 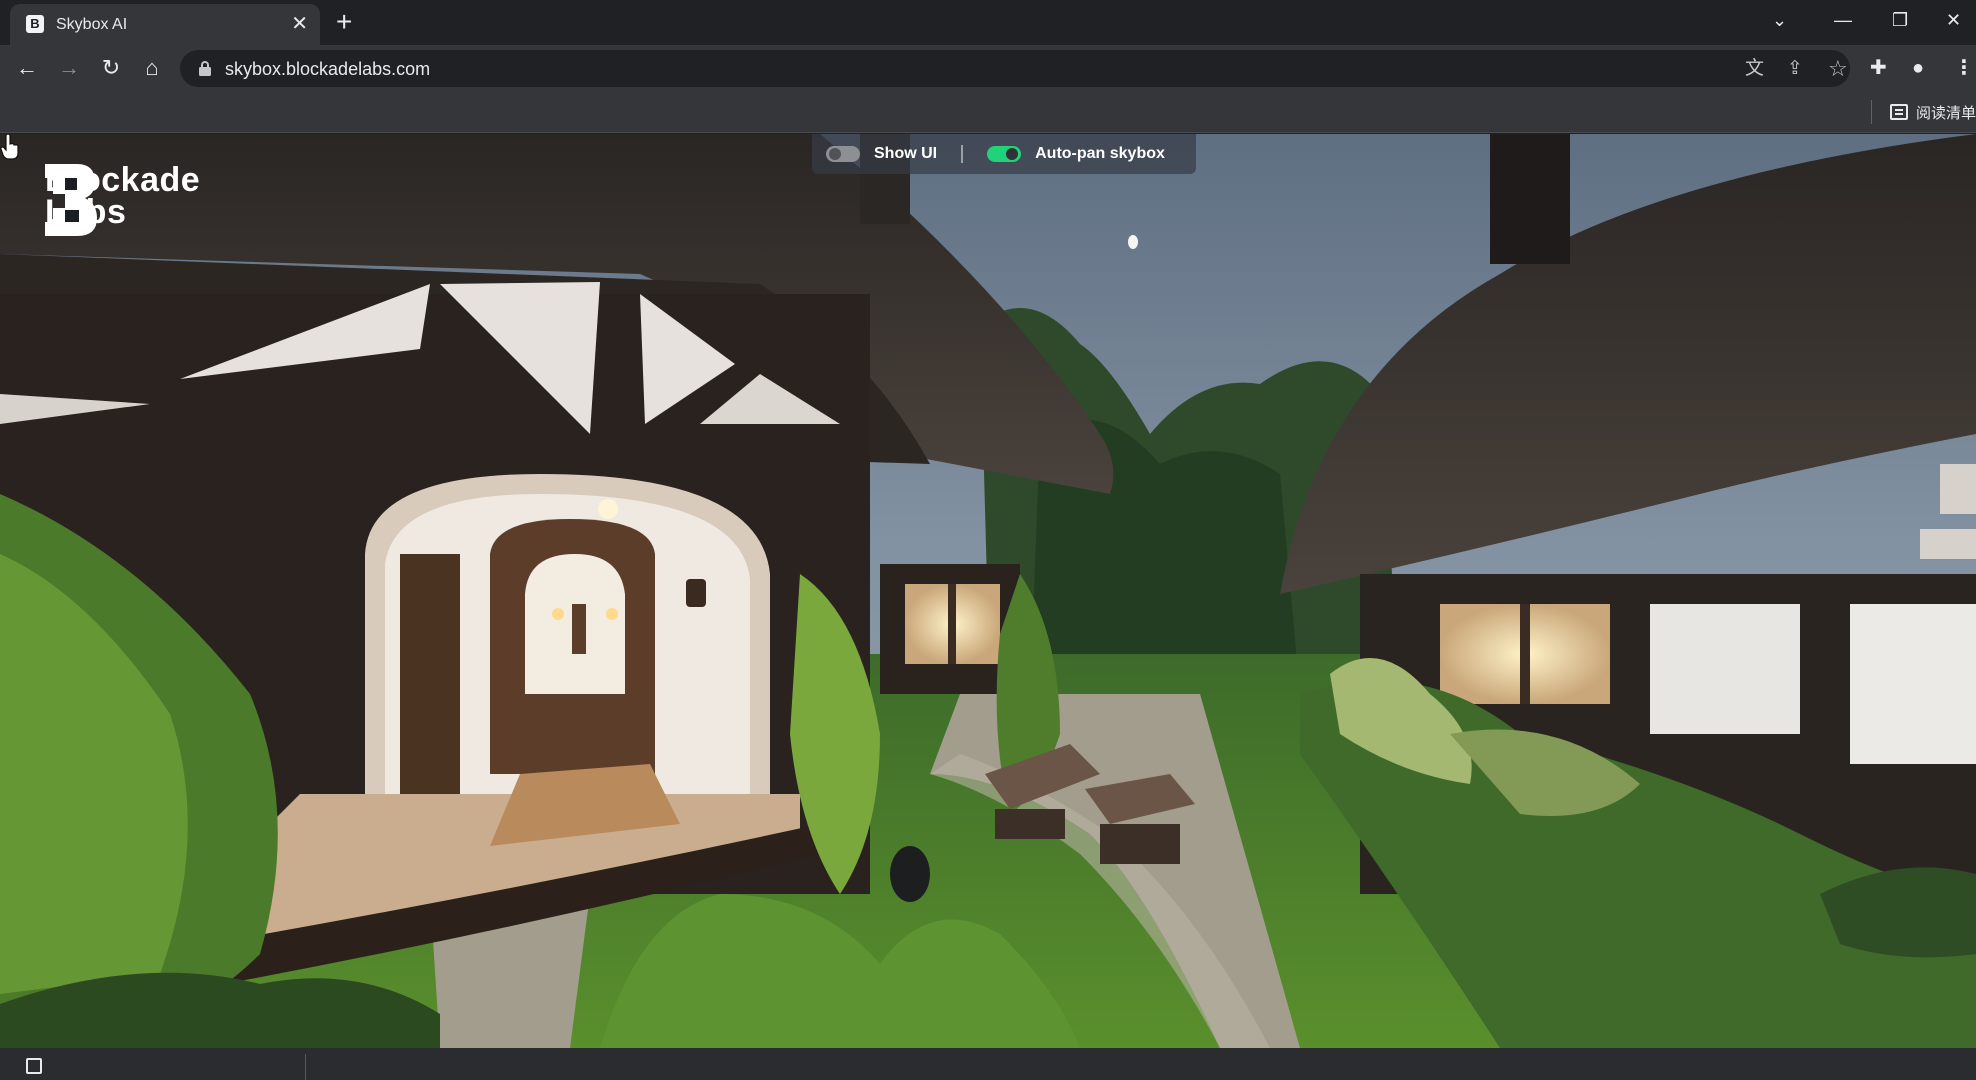 What do you see at coordinates (165, 24) in the screenshot?
I see `tab-skybox-ai: B Skybox AI ✕` at bounding box center [165, 24].